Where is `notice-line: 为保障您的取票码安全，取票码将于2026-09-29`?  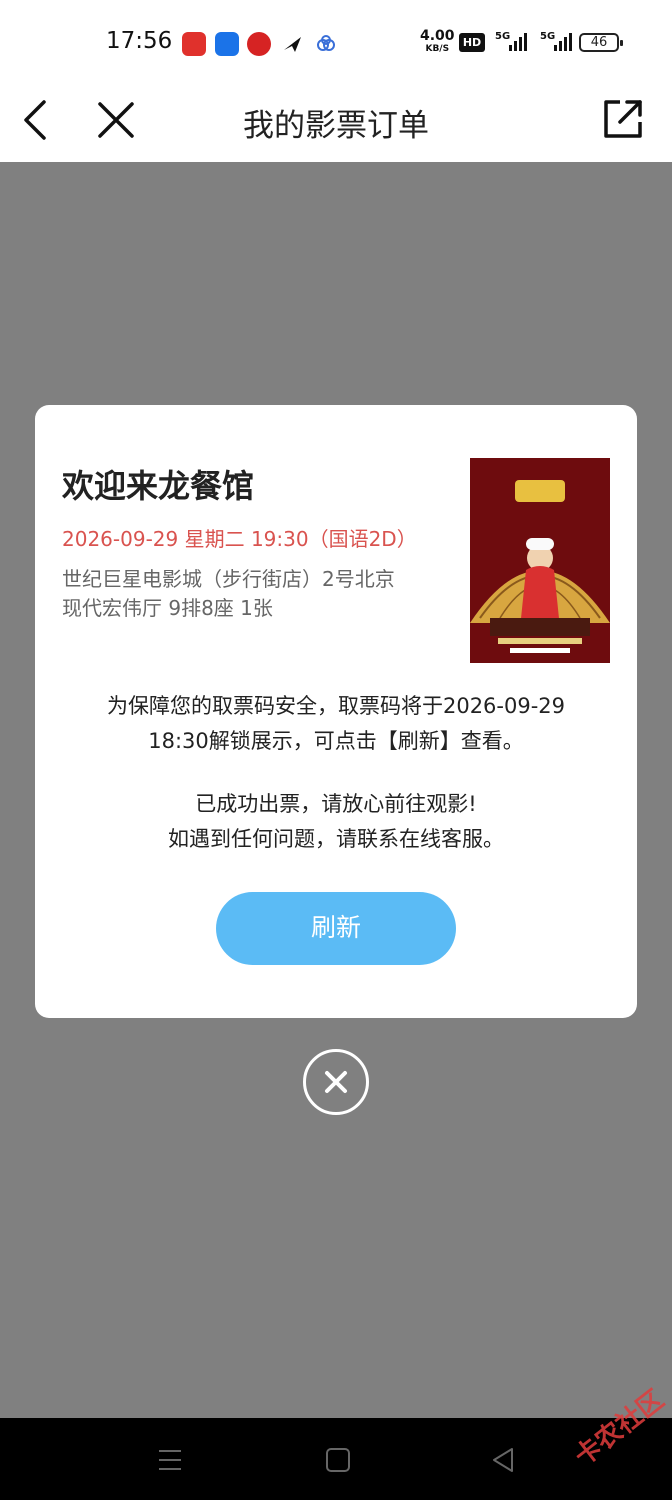 notice-line: 为保障您的取票码安全，取票码将于2026-09-29 is located at coordinates (336, 706).